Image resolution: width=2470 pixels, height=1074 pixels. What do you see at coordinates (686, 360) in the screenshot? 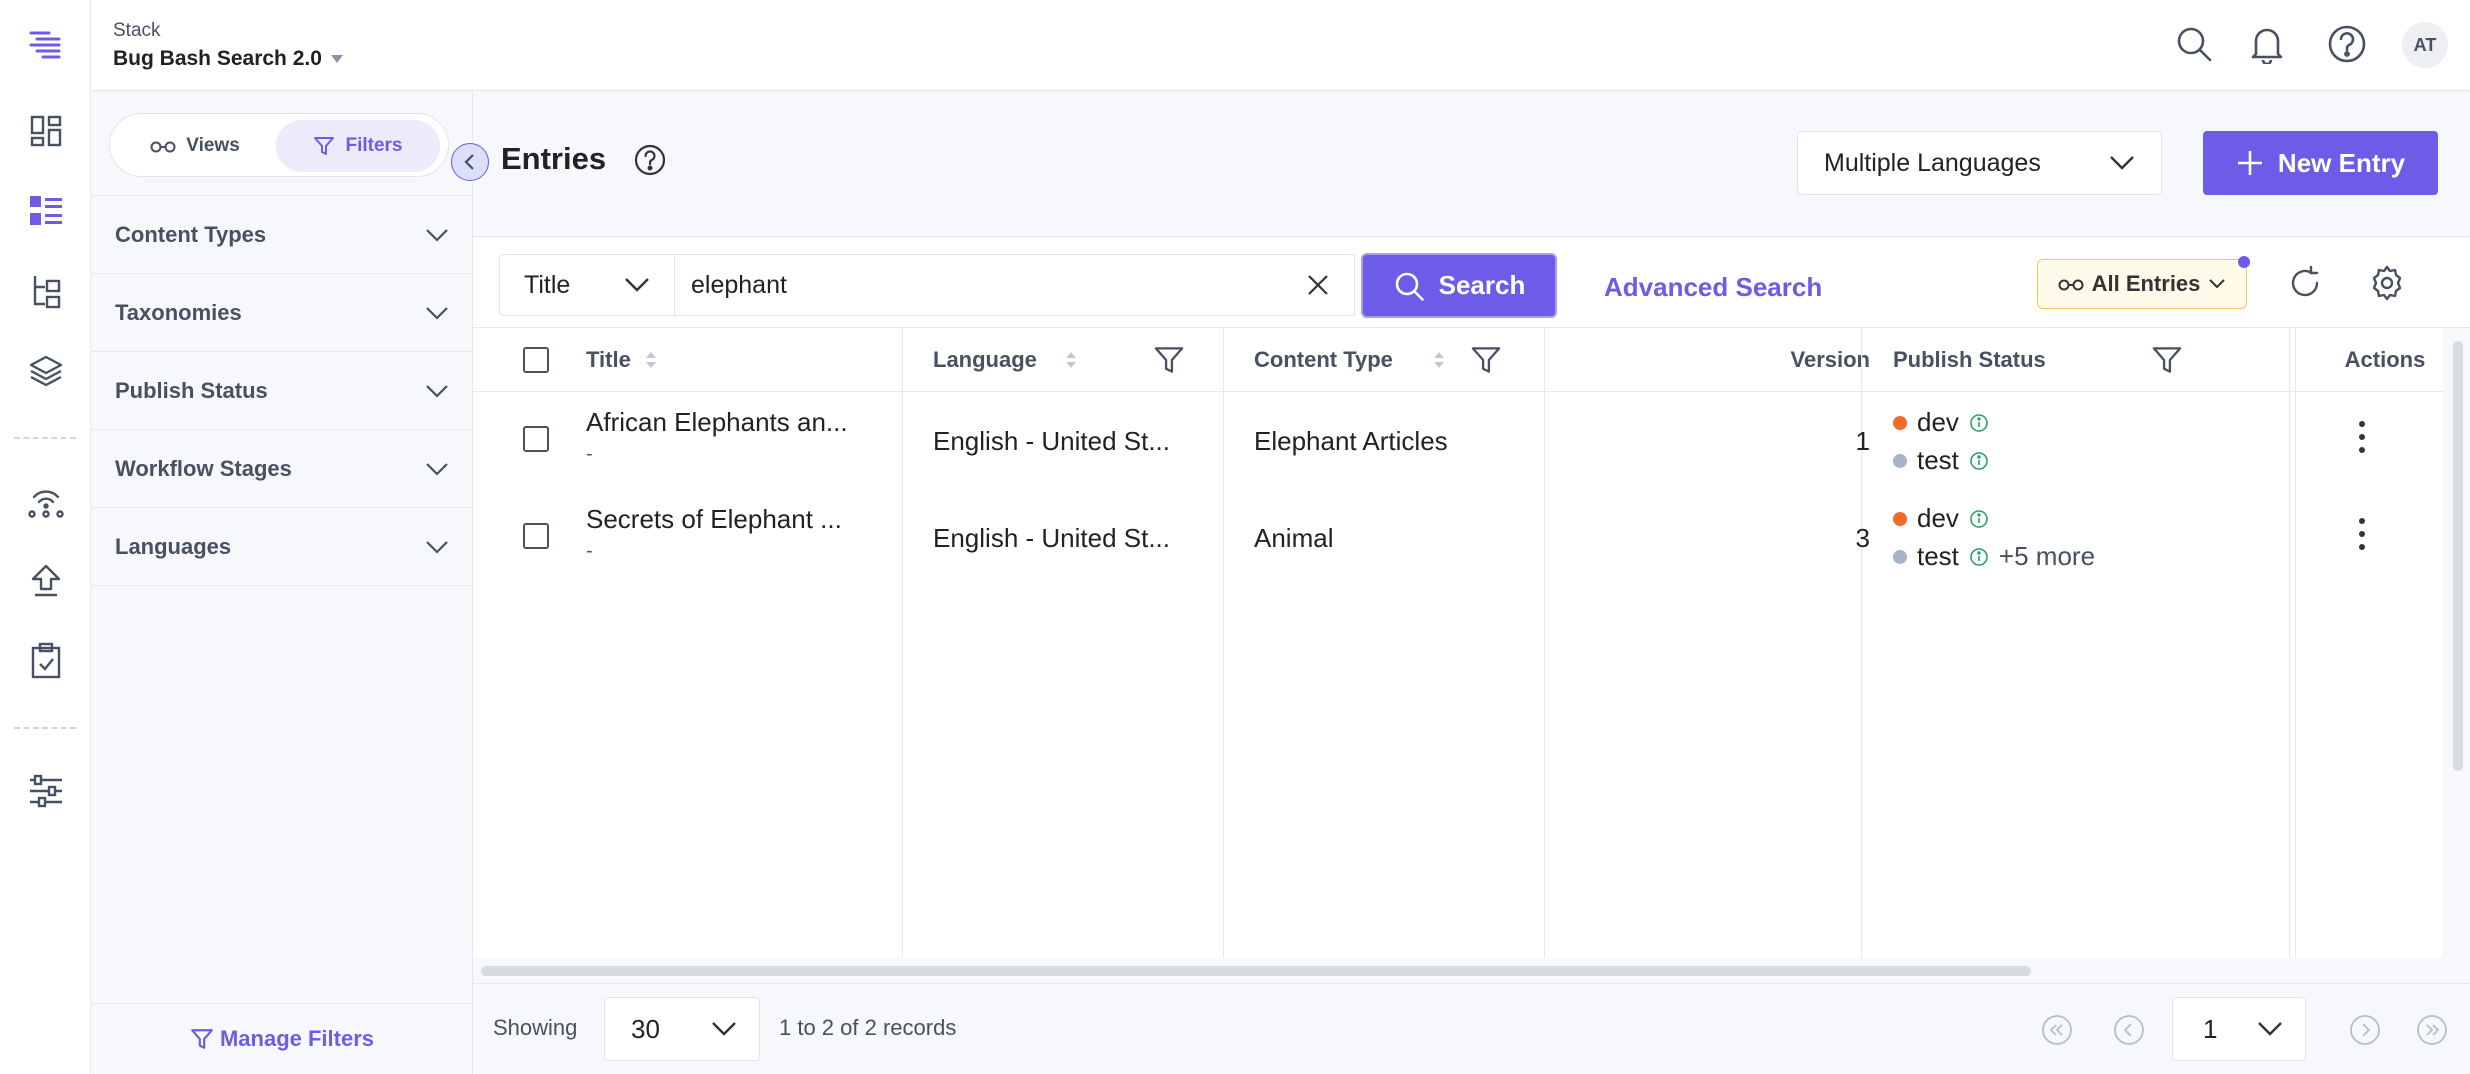
I see `column-title: Title` at bounding box center [686, 360].